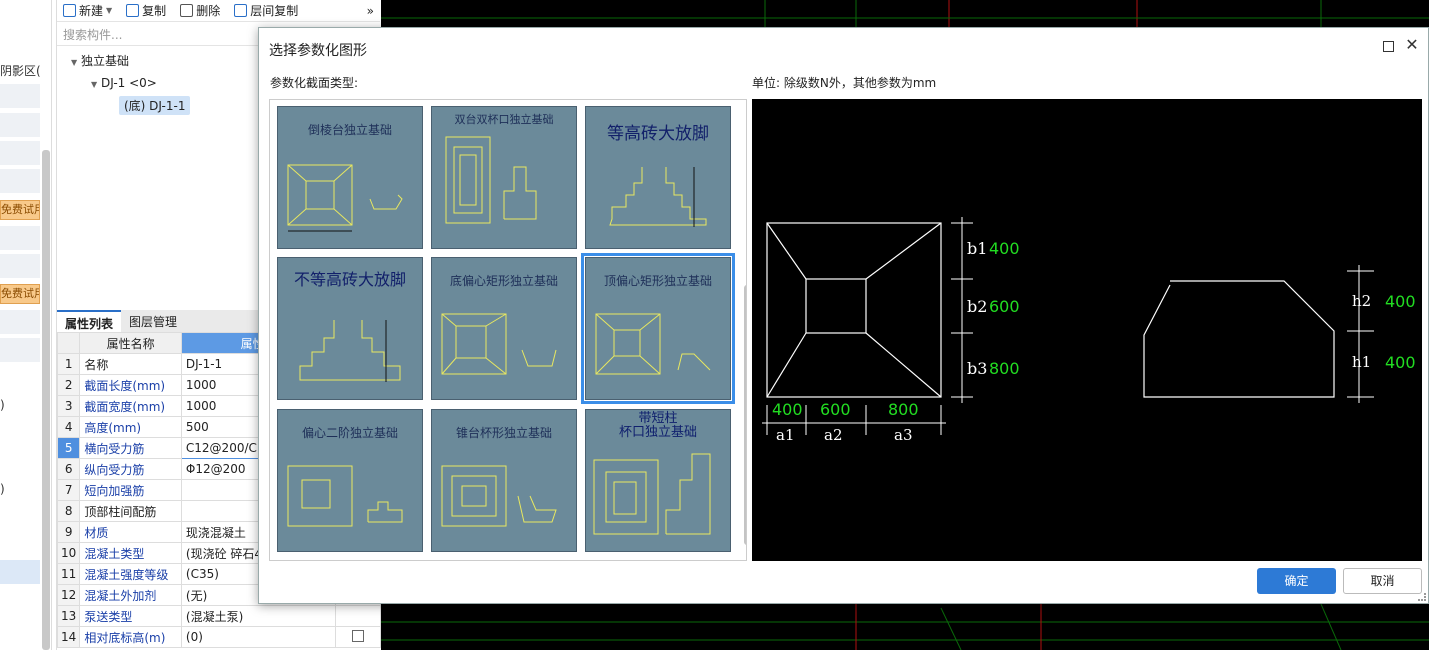 This screenshot has width=1429, height=653. What do you see at coordinates (130, 343) in the screenshot?
I see `header-name: 属性名称` at bounding box center [130, 343].